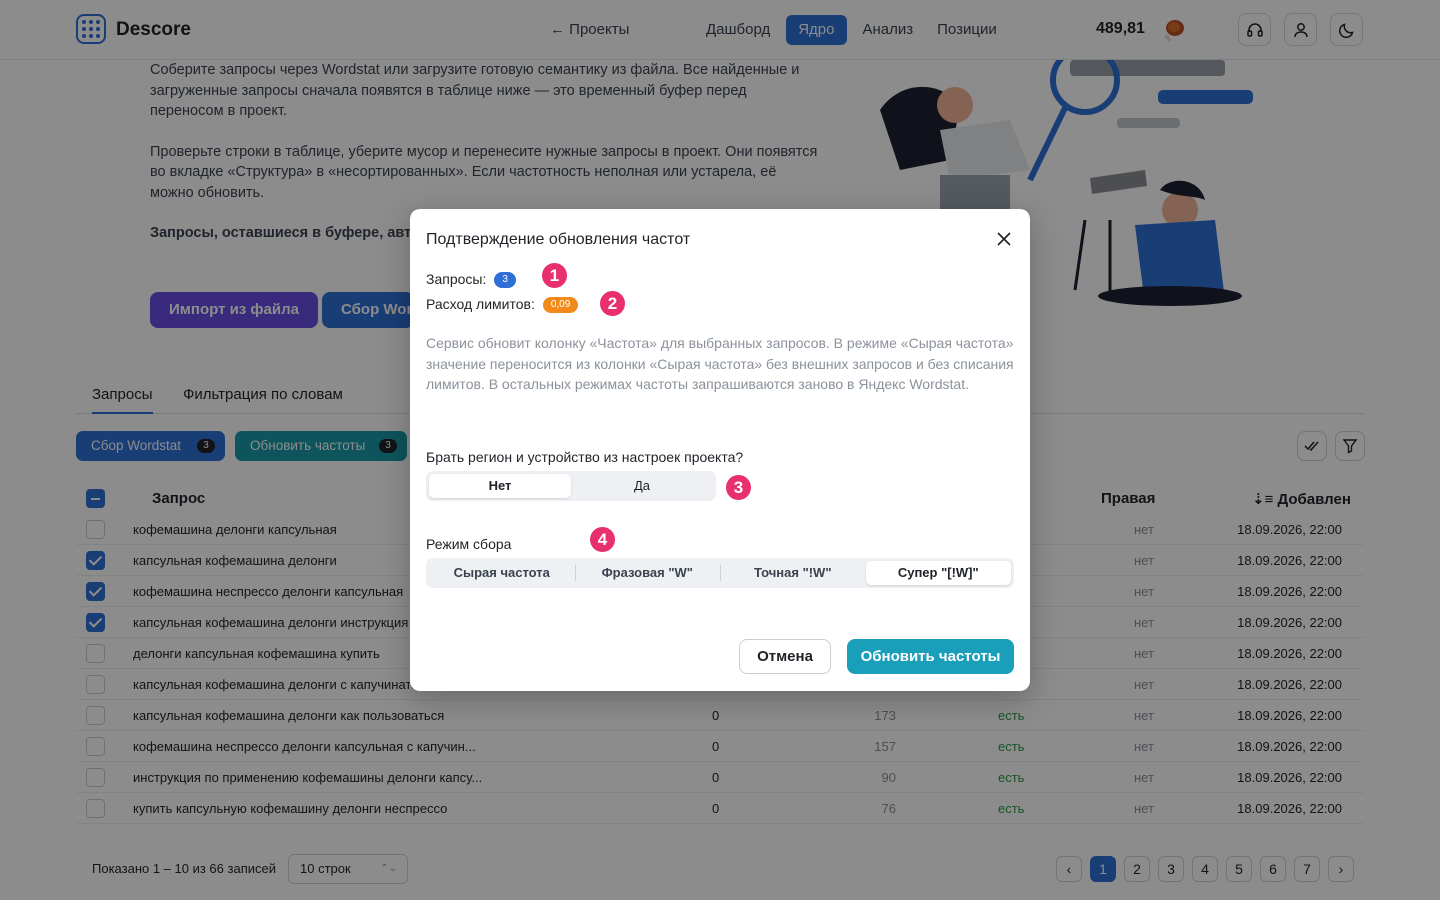 Image resolution: width=1440 pixels, height=900 pixels. I want to click on annotation-marker-1: 1, so click(554, 275).